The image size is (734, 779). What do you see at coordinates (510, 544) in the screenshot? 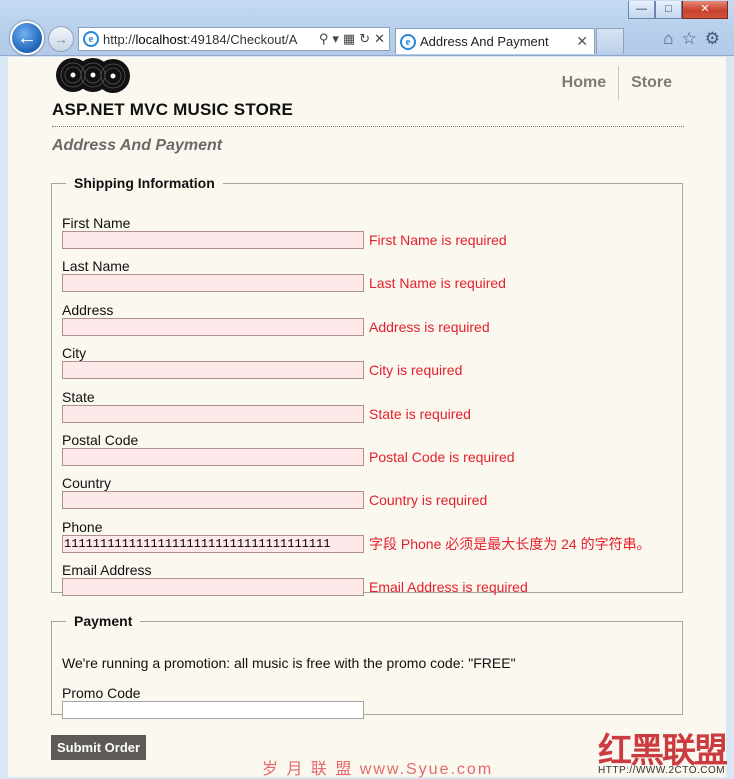
I see `phone-error: 字段 Phone 必须是最大长度为 24 的字符串。` at bounding box center [510, 544].